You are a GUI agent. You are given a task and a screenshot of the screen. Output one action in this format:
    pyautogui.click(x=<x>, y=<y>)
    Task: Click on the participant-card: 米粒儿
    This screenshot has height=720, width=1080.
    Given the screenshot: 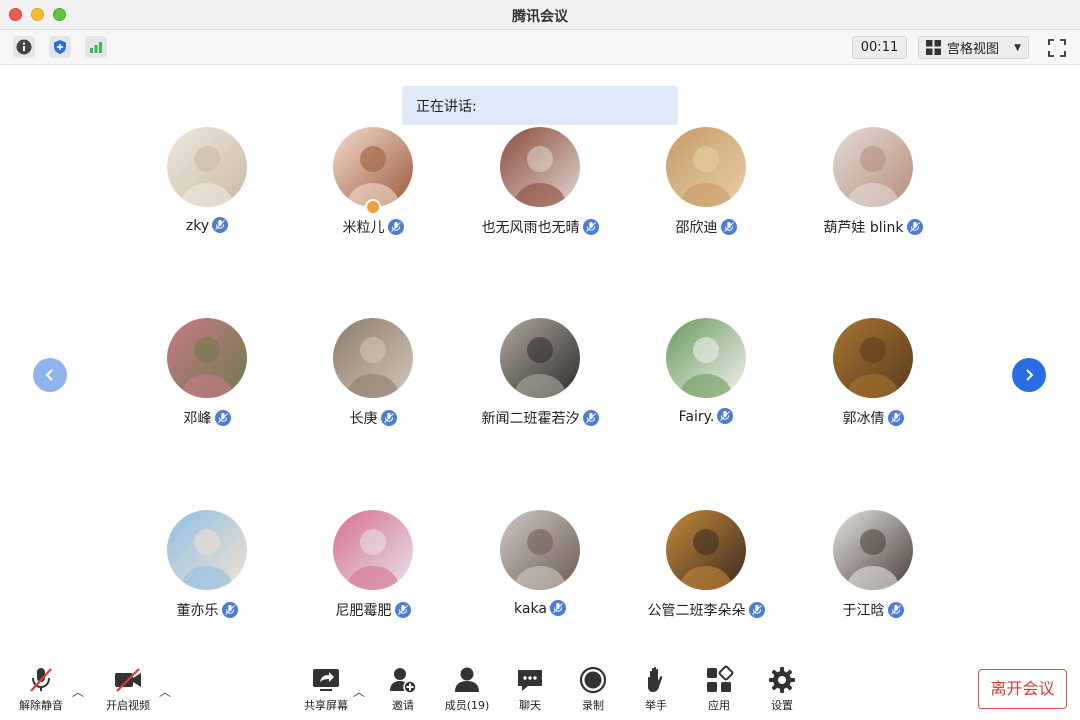 What is the action you would take?
    pyautogui.click(x=373, y=187)
    